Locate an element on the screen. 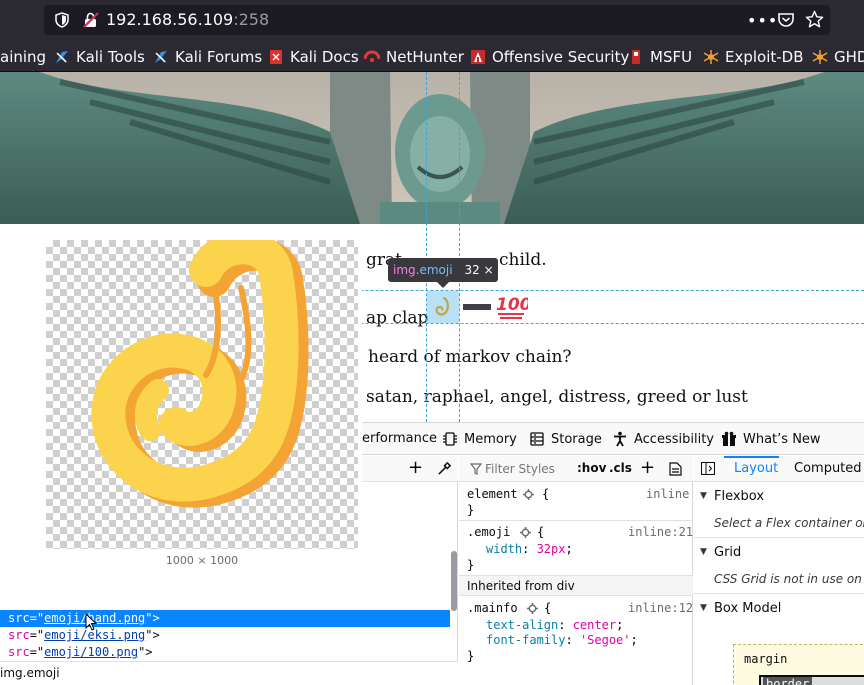 Image resolution: width=864 pixels, height=685 pixels. ok-hand-emoji-preview is located at coordinates (200, 369).